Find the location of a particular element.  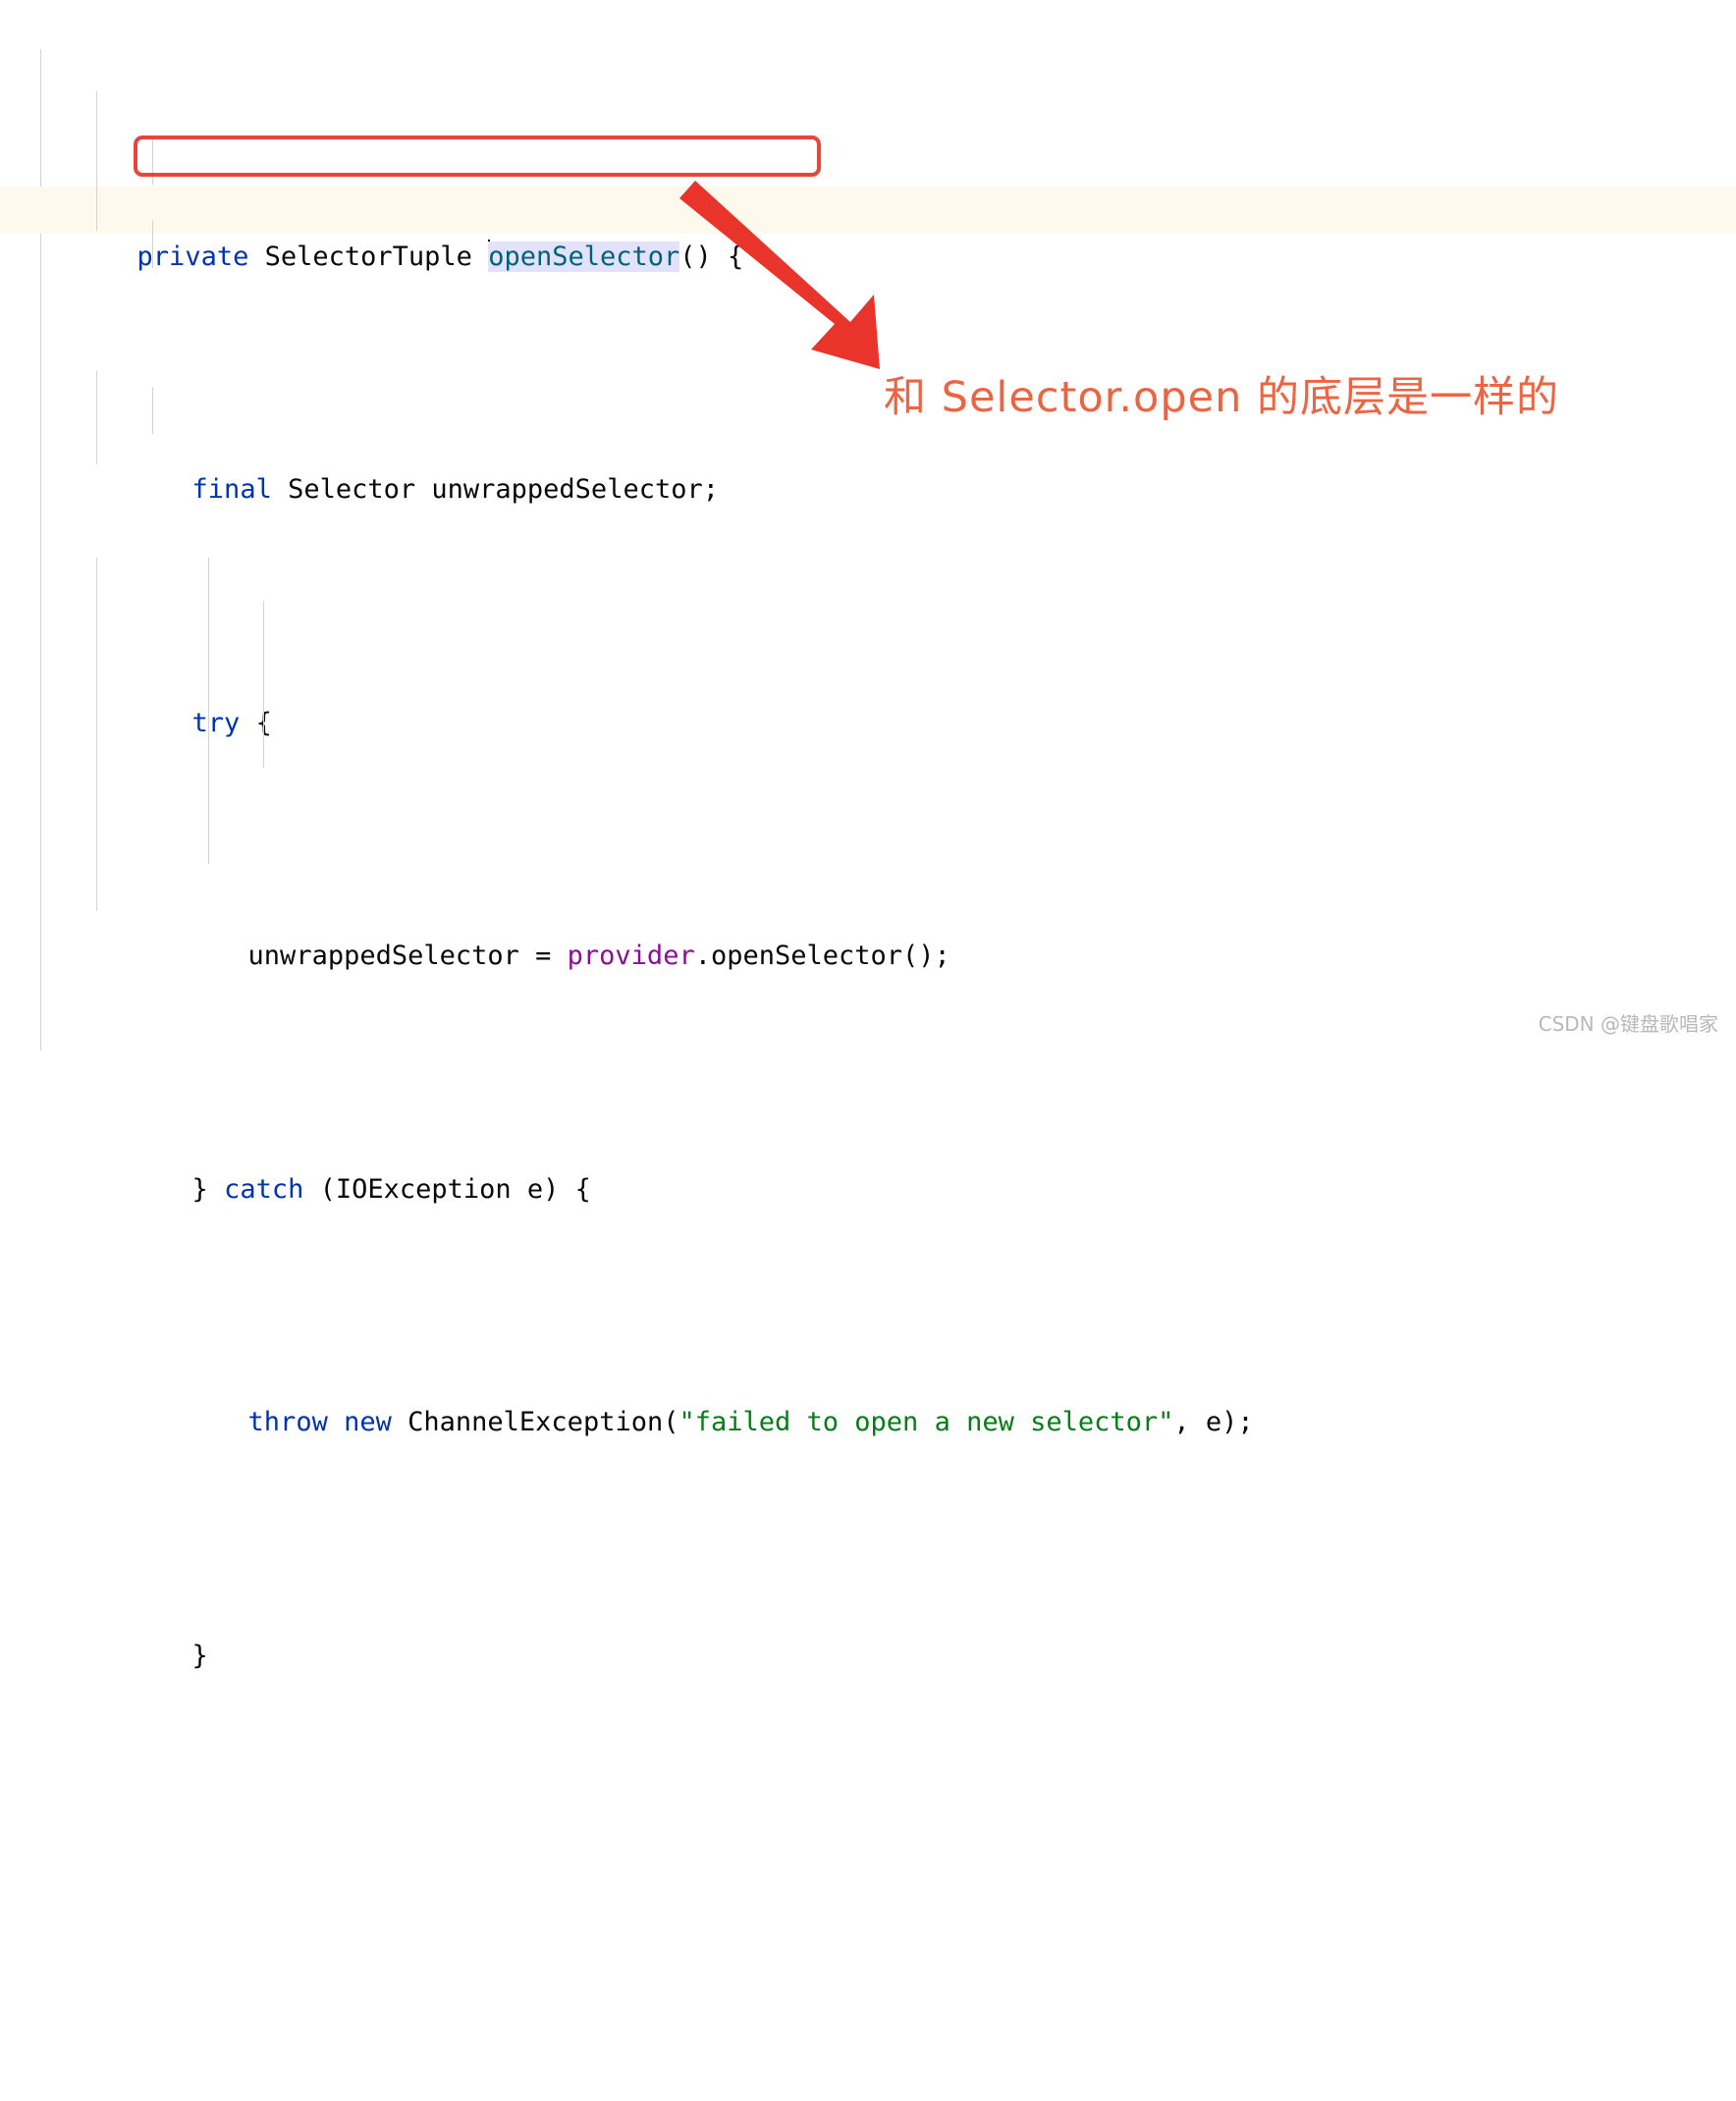

token-call-openselector: .openSelector(); is located at coordinates (822, 956).